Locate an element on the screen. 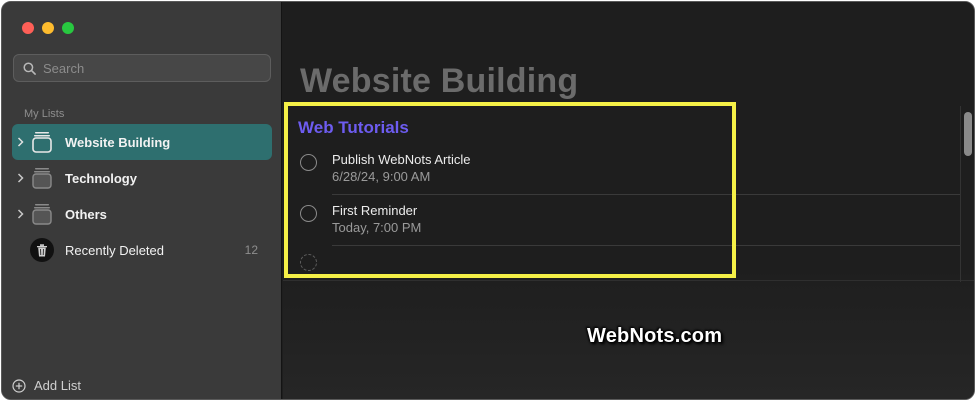 This screenshot has height=402, width=977. reminder-title: First Reminder is located at coordinates (374, 210).